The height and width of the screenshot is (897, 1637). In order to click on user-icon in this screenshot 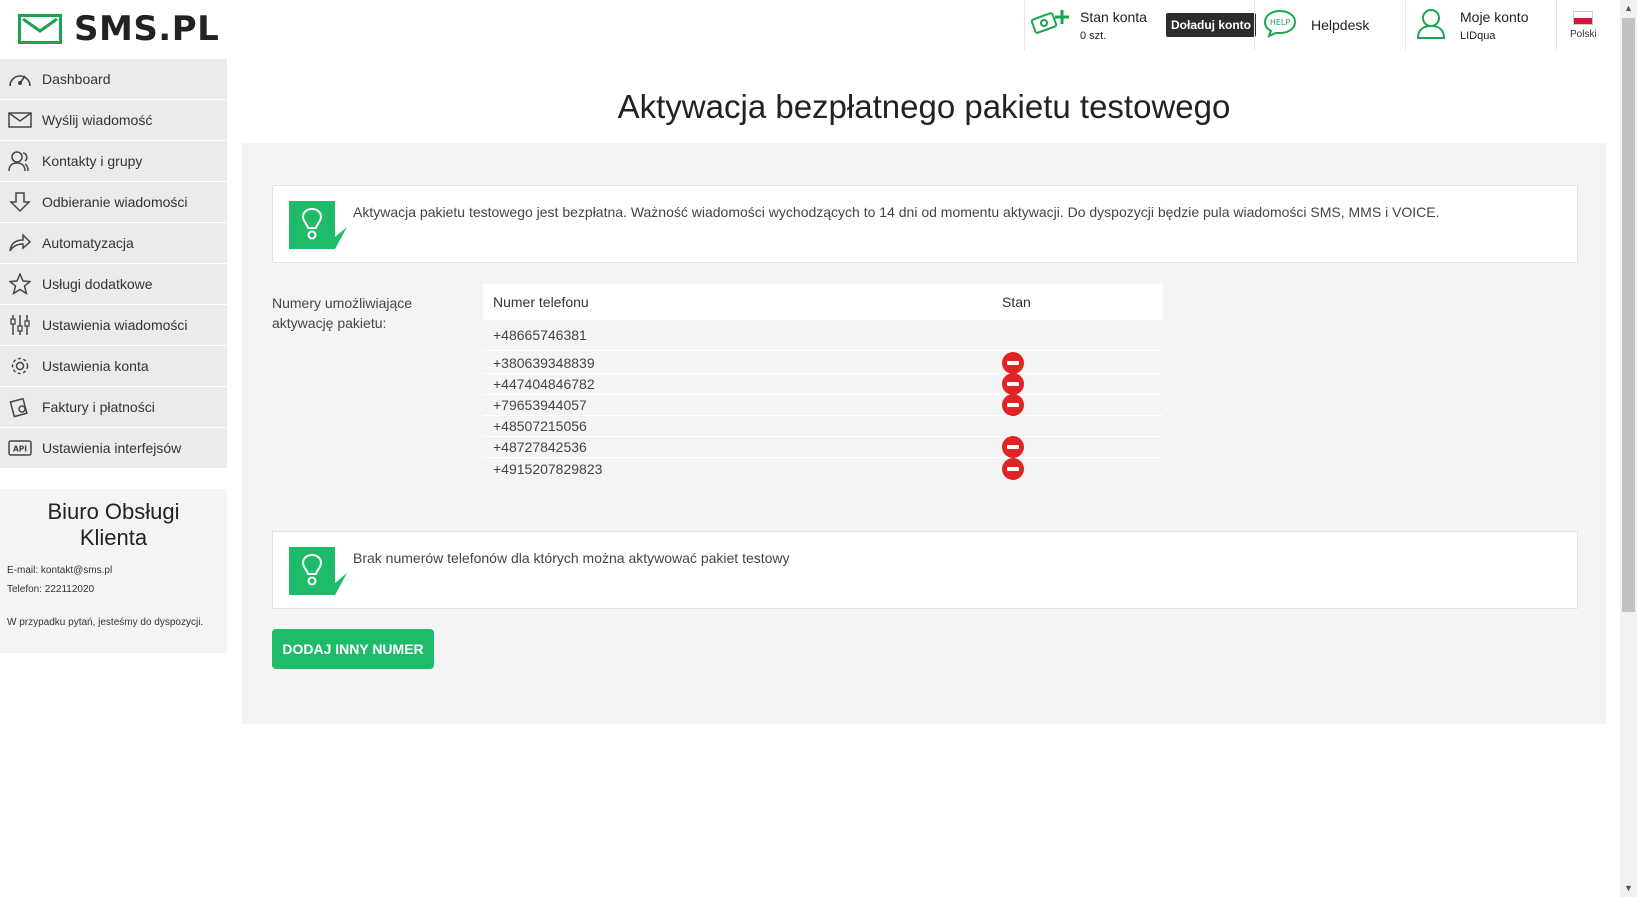, I will do `click(1431, 25)`.